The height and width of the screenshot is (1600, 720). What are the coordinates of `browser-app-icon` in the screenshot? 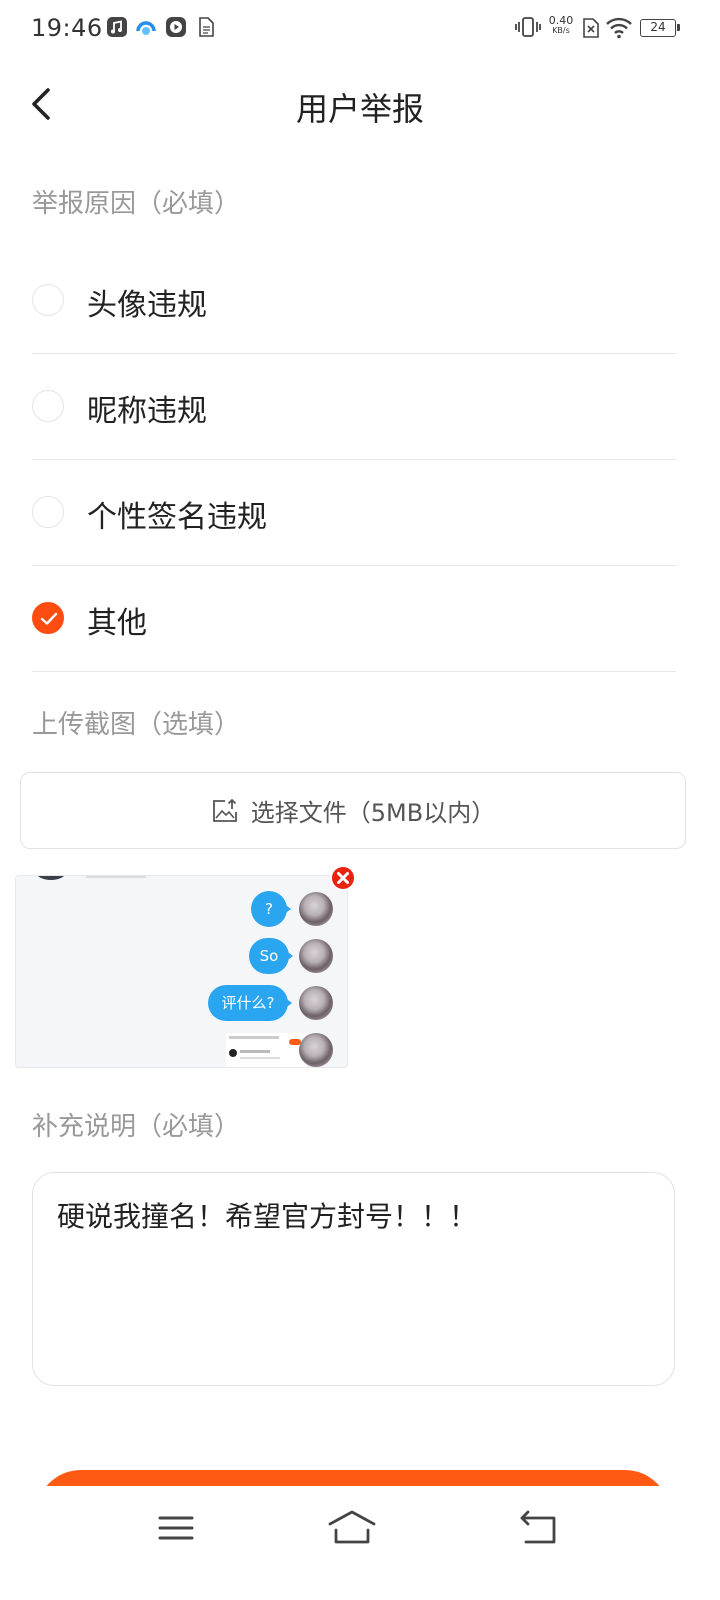 It's located at (146, 28).